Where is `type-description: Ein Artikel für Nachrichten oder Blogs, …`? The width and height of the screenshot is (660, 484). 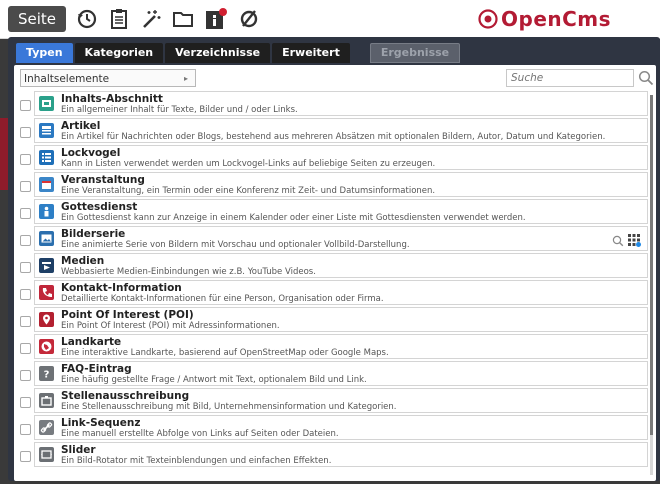
type-description: Ein Artikel für Nachrichten oder Blogs, … is located at coordinates (333, 137).